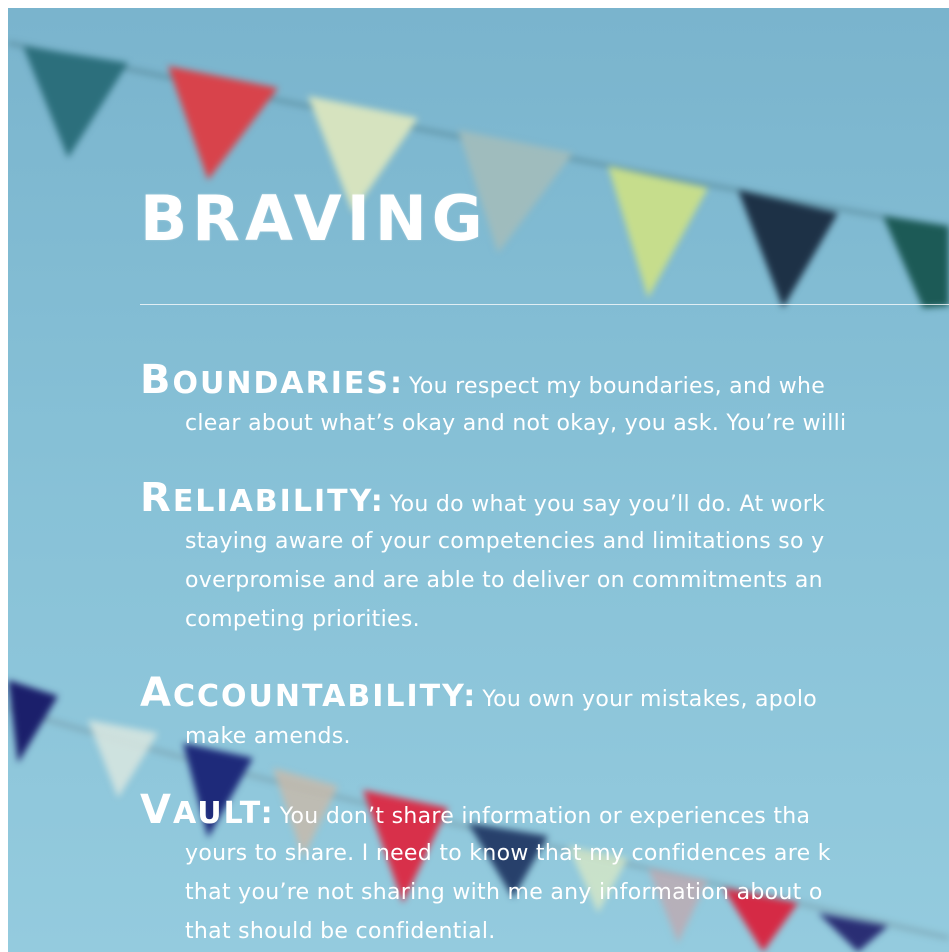 The height and width of the screenshot is (952, 949). What do you see at coordinates (262, 498) in the screenshot?
I see `term-reliability: RELIABILITY:` at bounding box center [262, 498].